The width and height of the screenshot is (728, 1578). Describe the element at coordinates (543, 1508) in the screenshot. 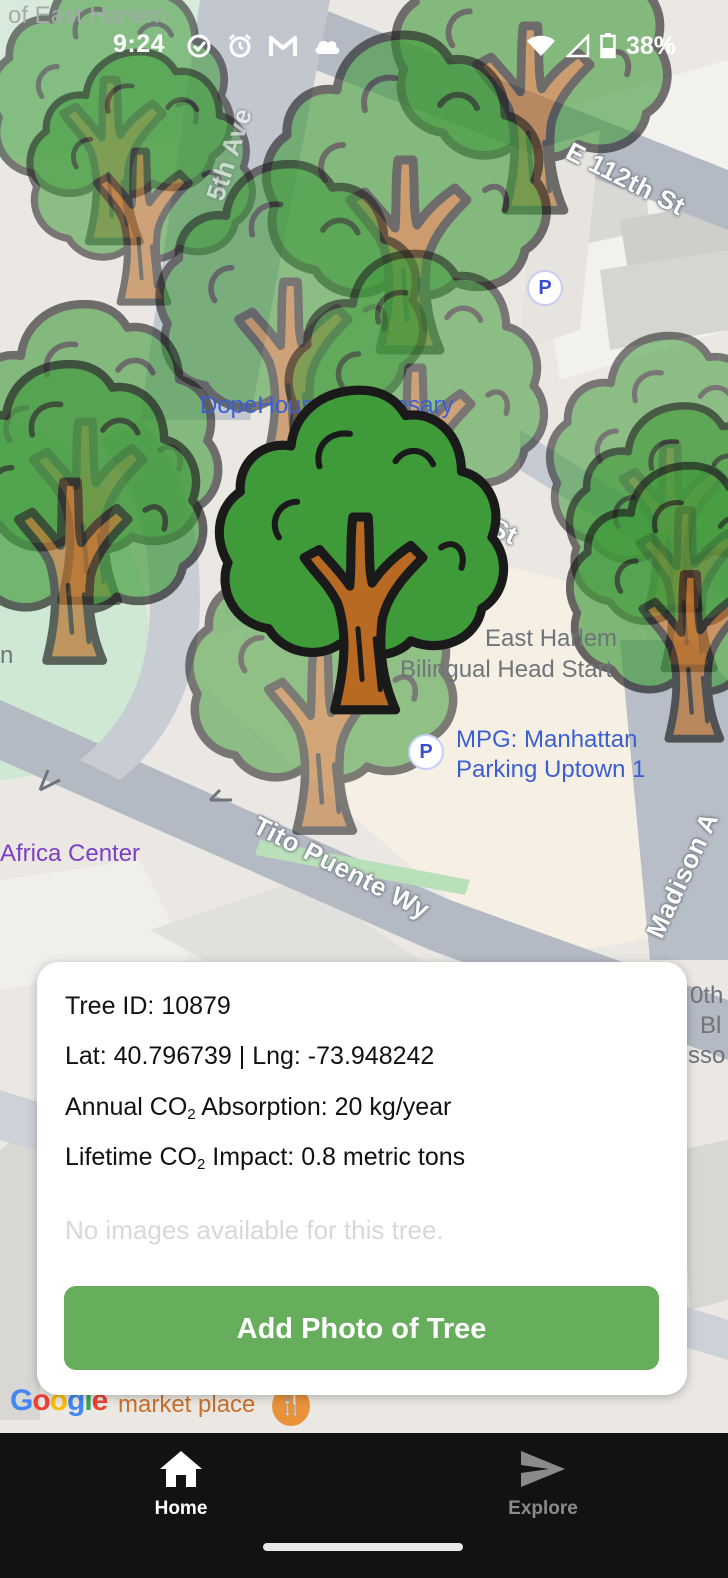

I see `tab-explore-label: Explore` at that location.